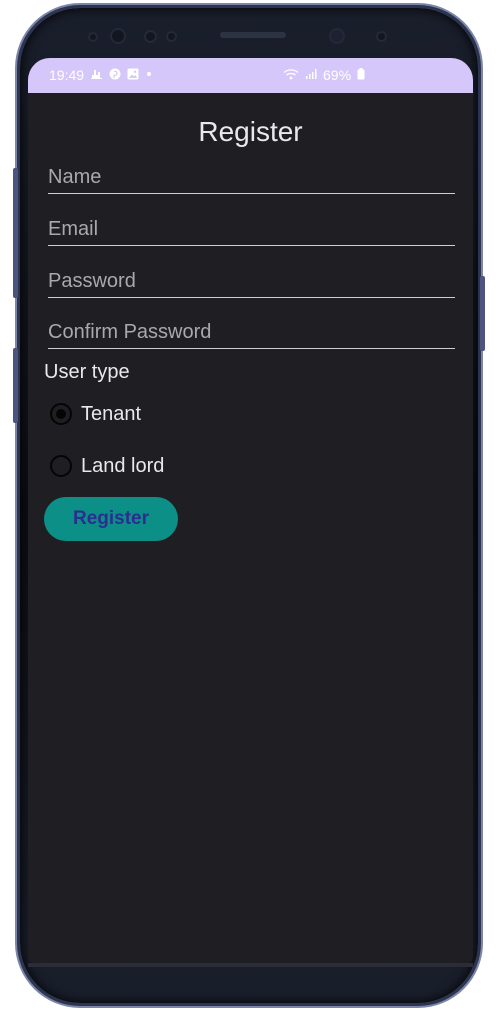 The width and height of the screenshot is (497, 1025). What do you see at coordinates (93, 37) in the screenshot?
I see `proximity-sensor` at bounding box center [93, 37].